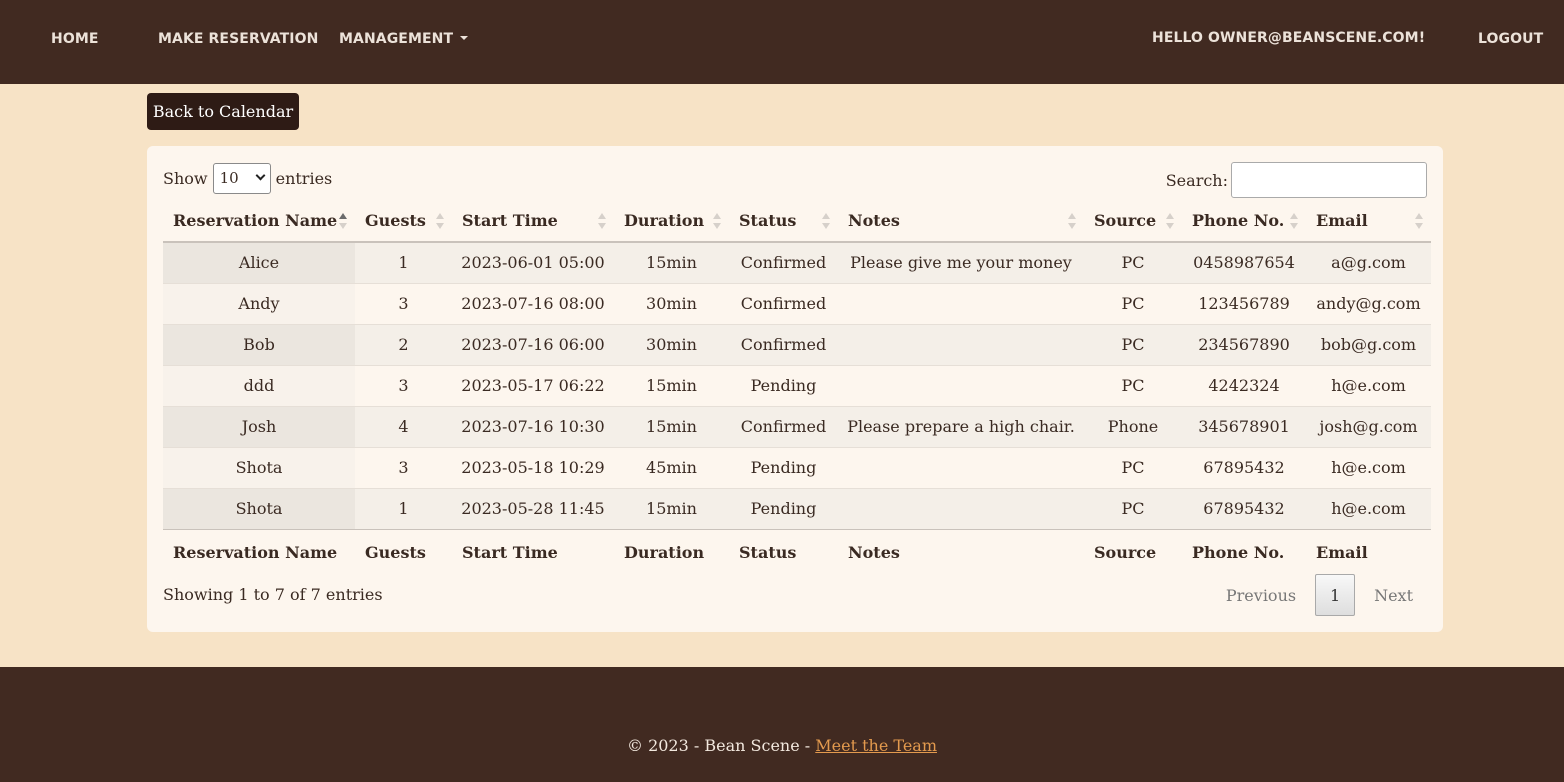 This screenshot has width=1564, height=782. I want to click on table-cell: josh@g.com, so click(1368, 426).